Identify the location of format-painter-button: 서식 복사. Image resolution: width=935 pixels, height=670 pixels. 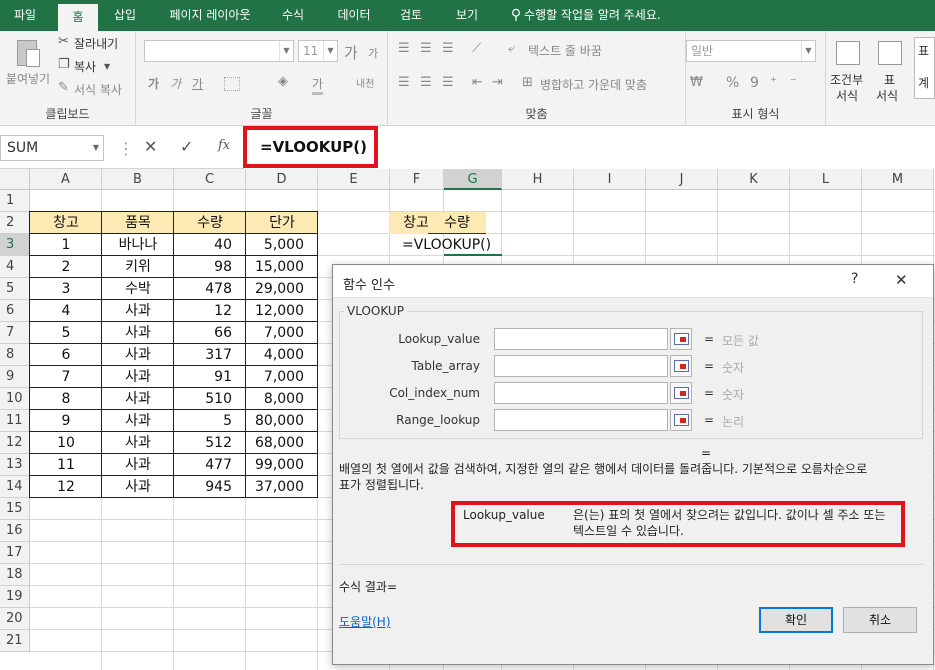
(98, 89).